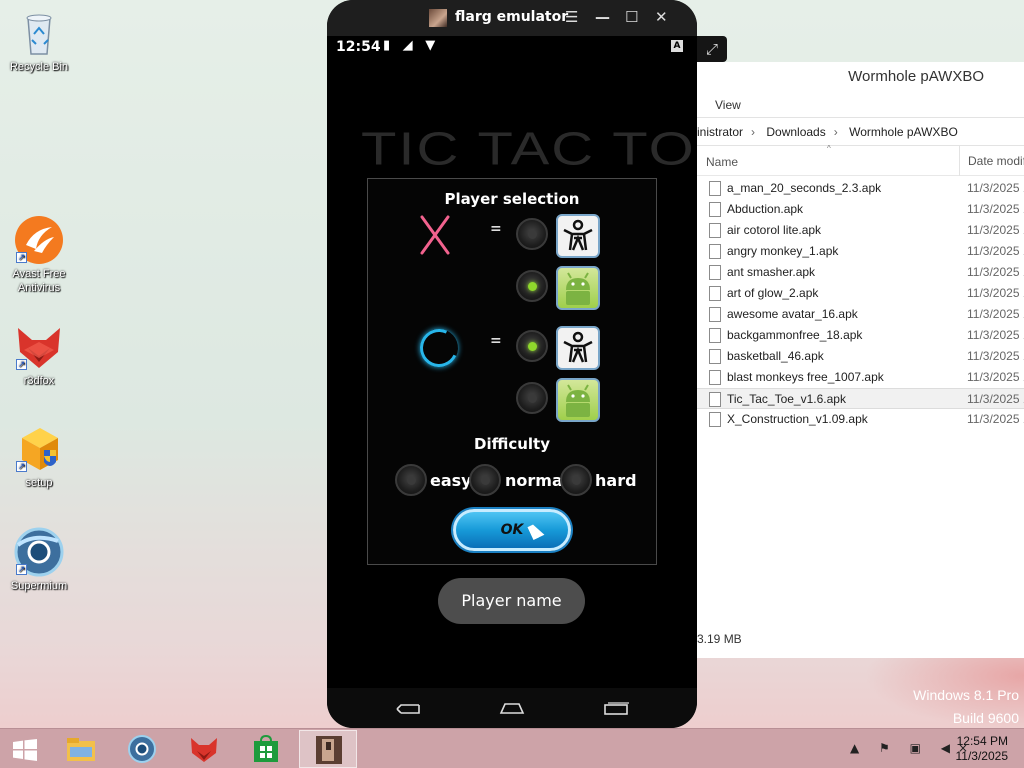  Describe the element at coordinates (860, 356) in the screenshot. I see `file-row: basketball_46.apk 11/3/2025 1` at that location.